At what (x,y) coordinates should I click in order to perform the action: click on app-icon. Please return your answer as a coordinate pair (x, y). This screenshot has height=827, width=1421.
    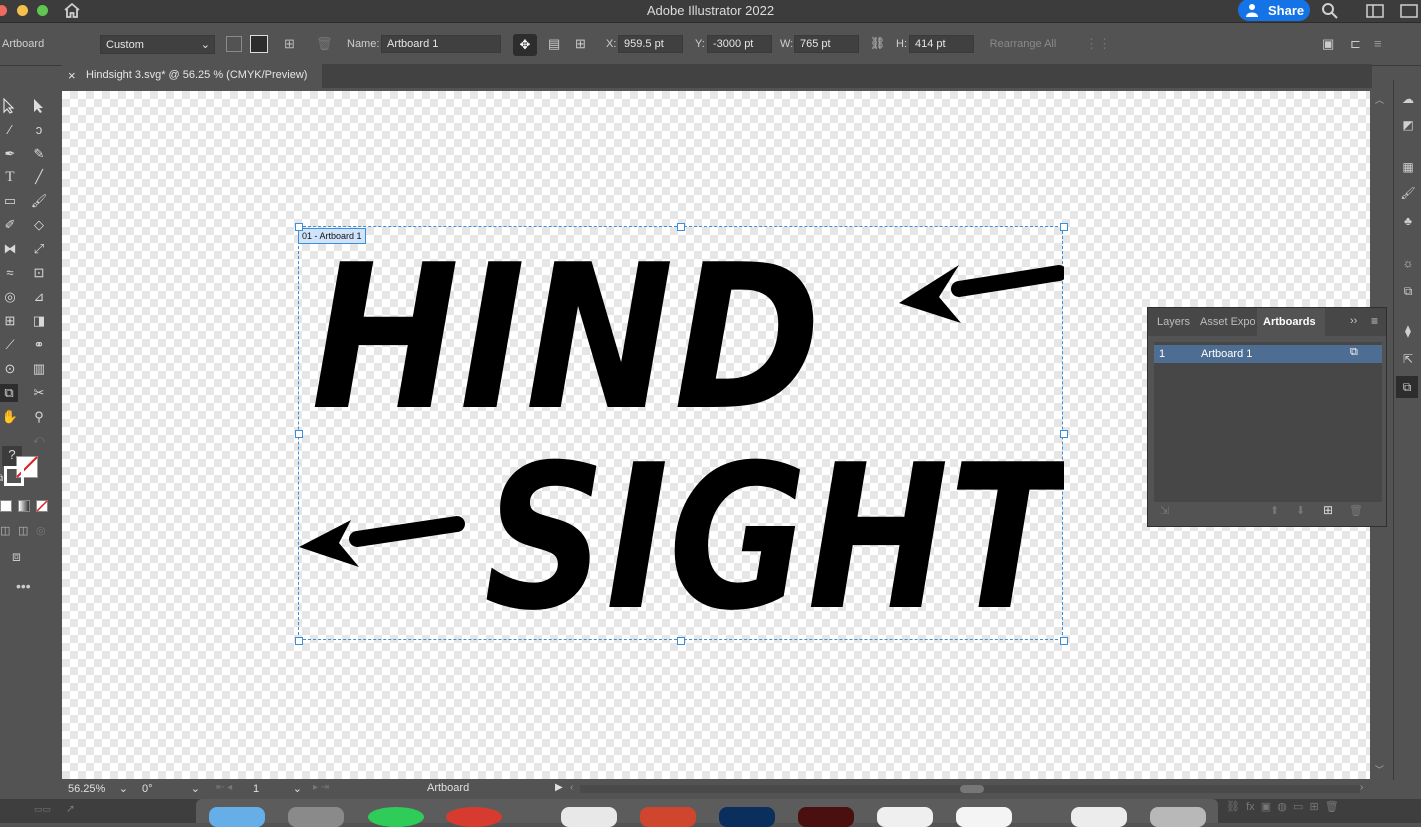
    Looking at the image, I should click on (984, 817).